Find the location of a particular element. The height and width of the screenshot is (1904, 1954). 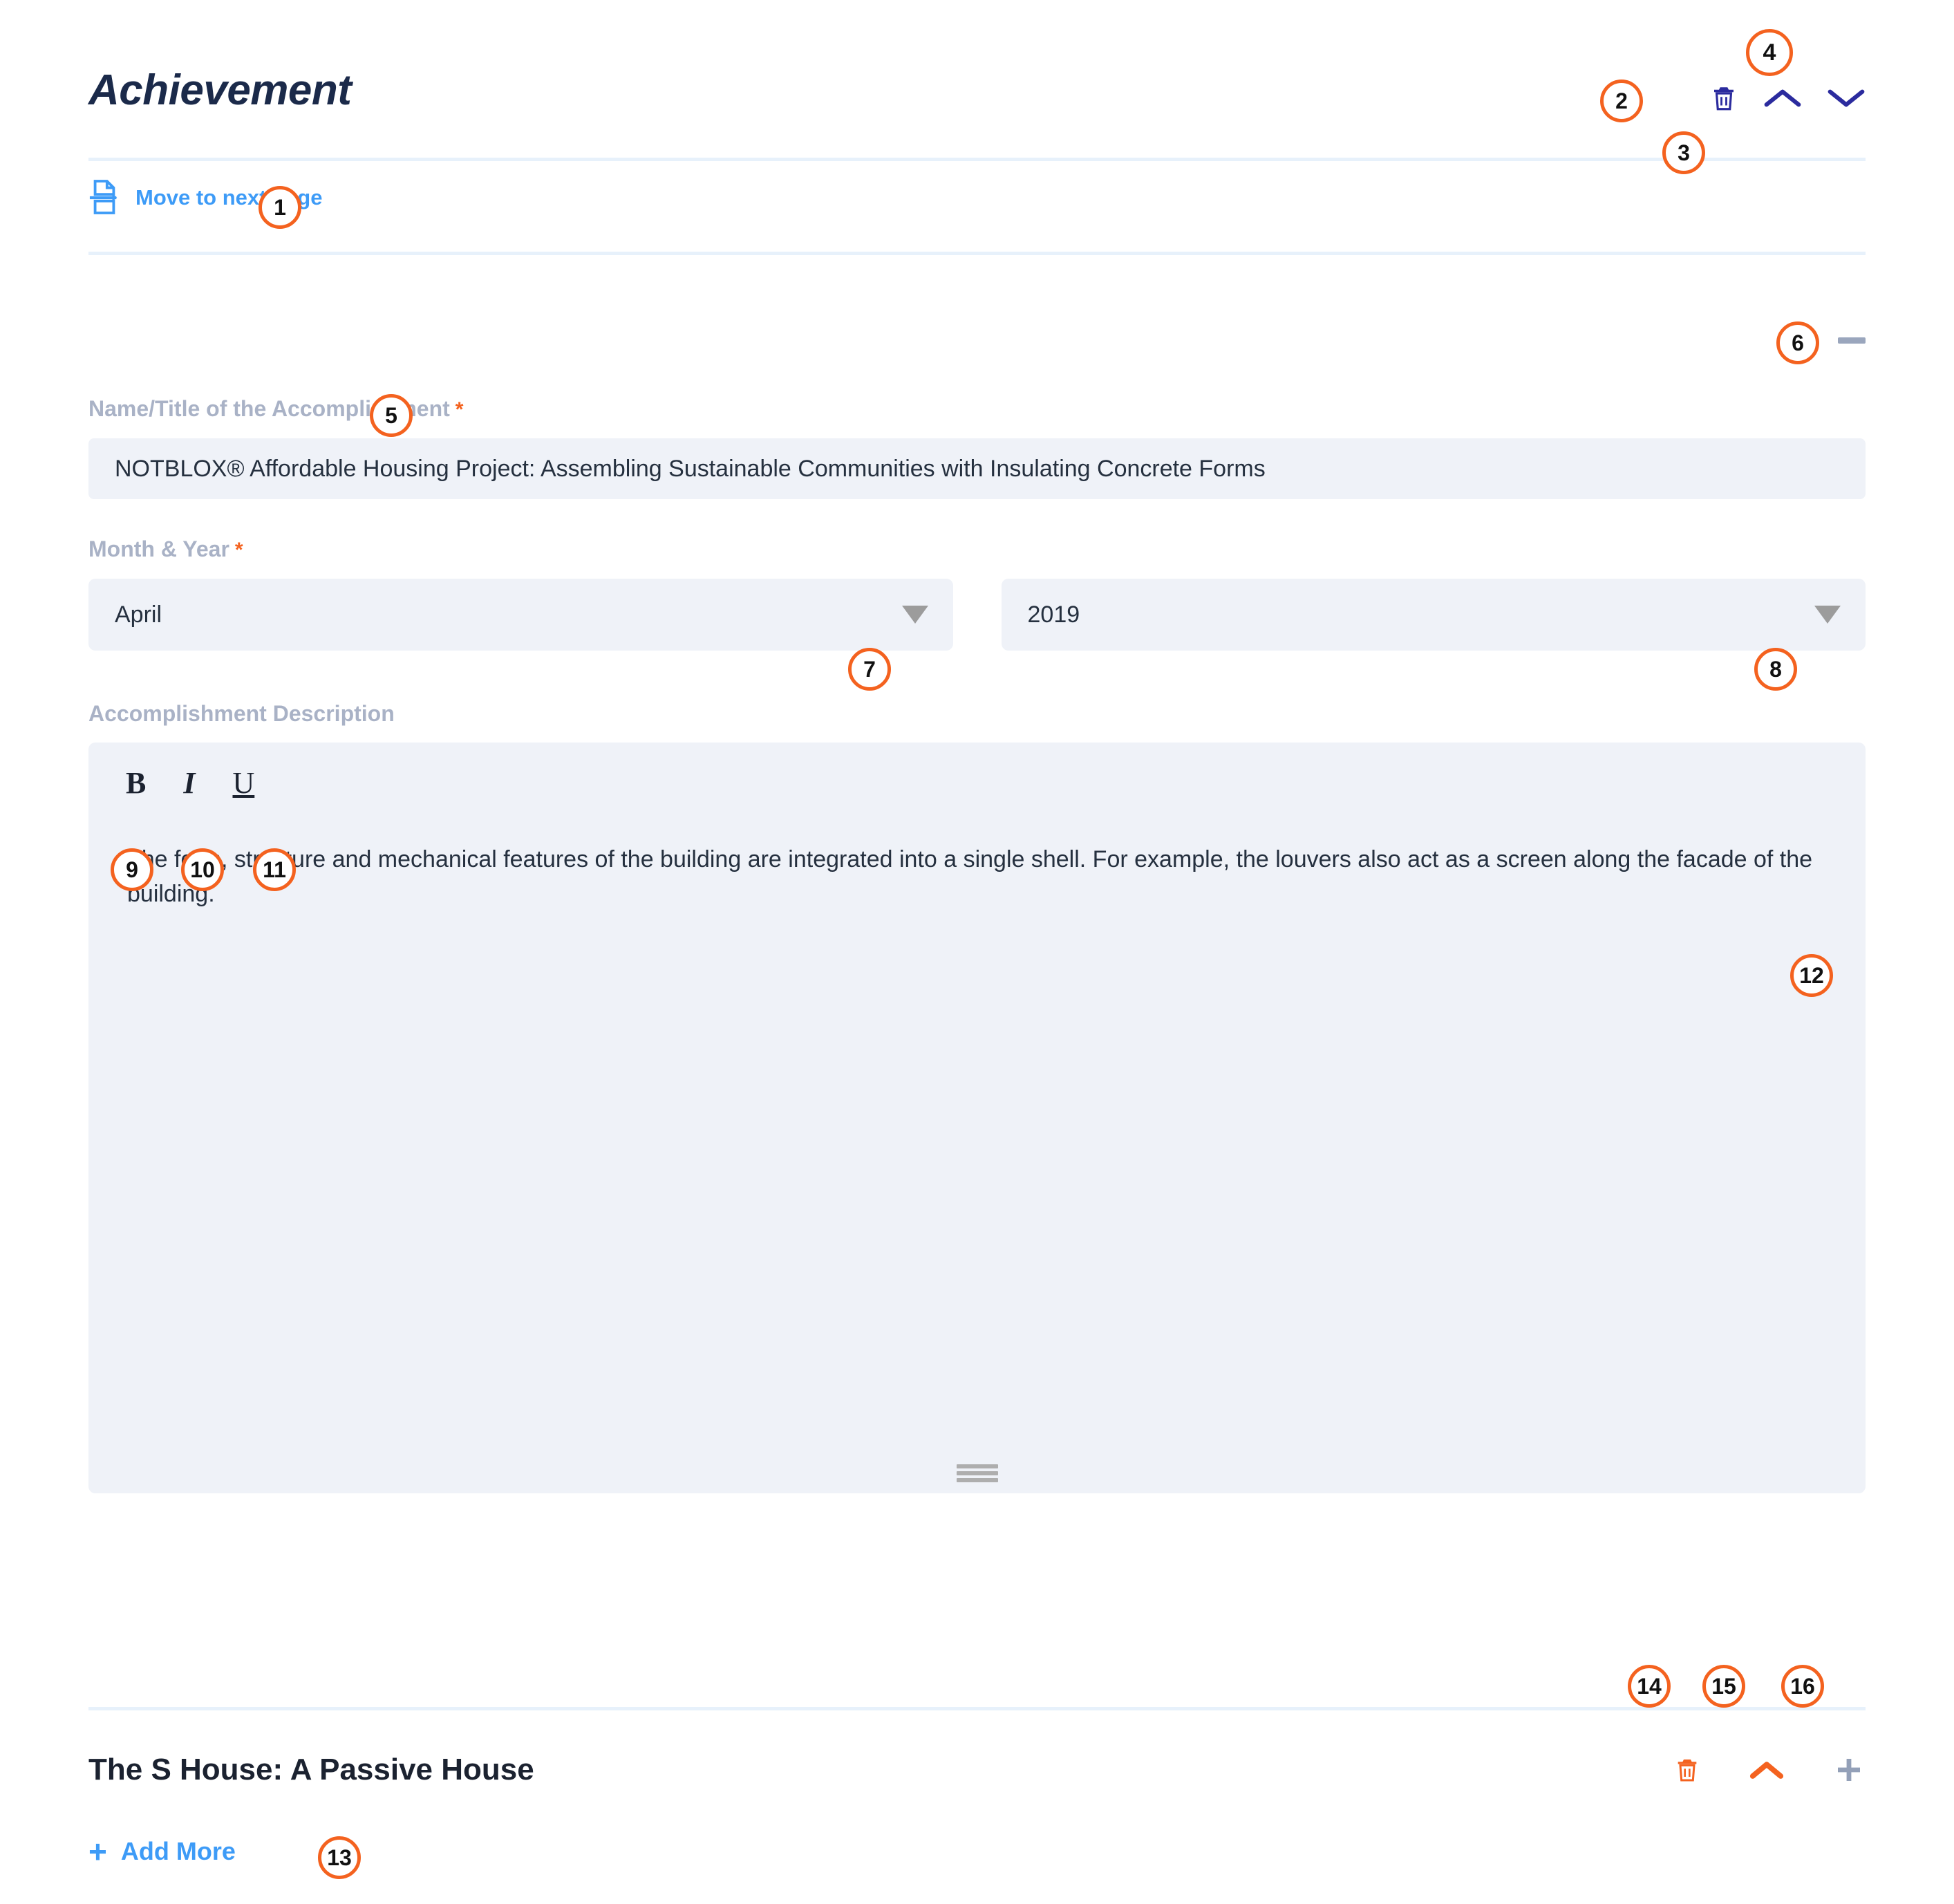

underline-button: U is located at coordinates (243, 783).